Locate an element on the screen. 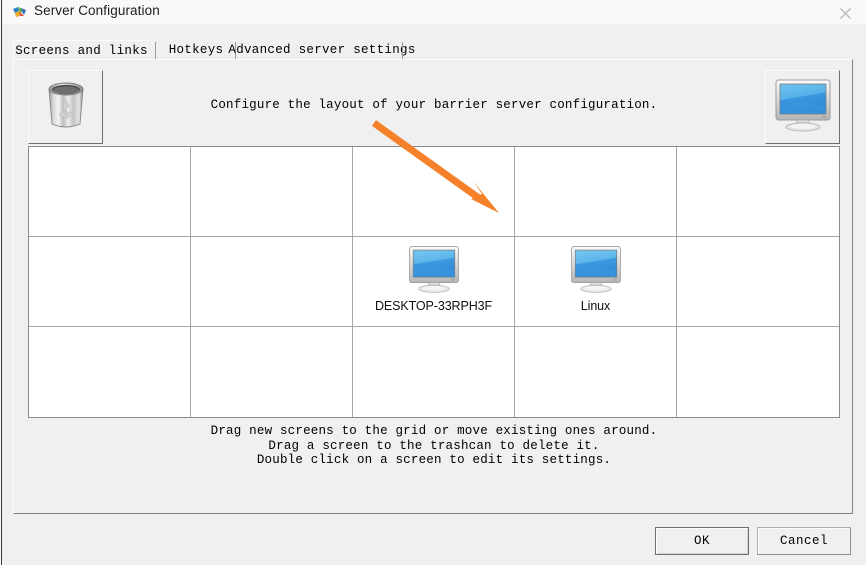 The image size is (866, 565). window-title: Server Configuration is located at coordinates (97, 10).